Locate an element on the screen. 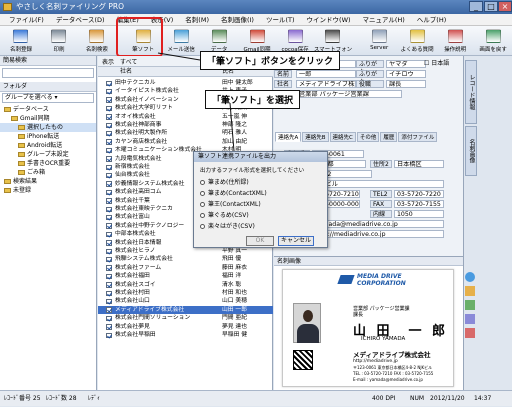 This screenshot has height=407, width=512. menu-item: 名刺(M) is located at coordinates (197, 19).